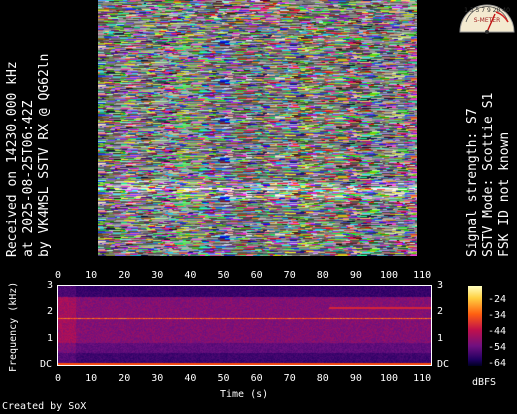  Describe the element at coordinates (190, 275) in the screenshot. I see `x-tick-top: 40` at that location.